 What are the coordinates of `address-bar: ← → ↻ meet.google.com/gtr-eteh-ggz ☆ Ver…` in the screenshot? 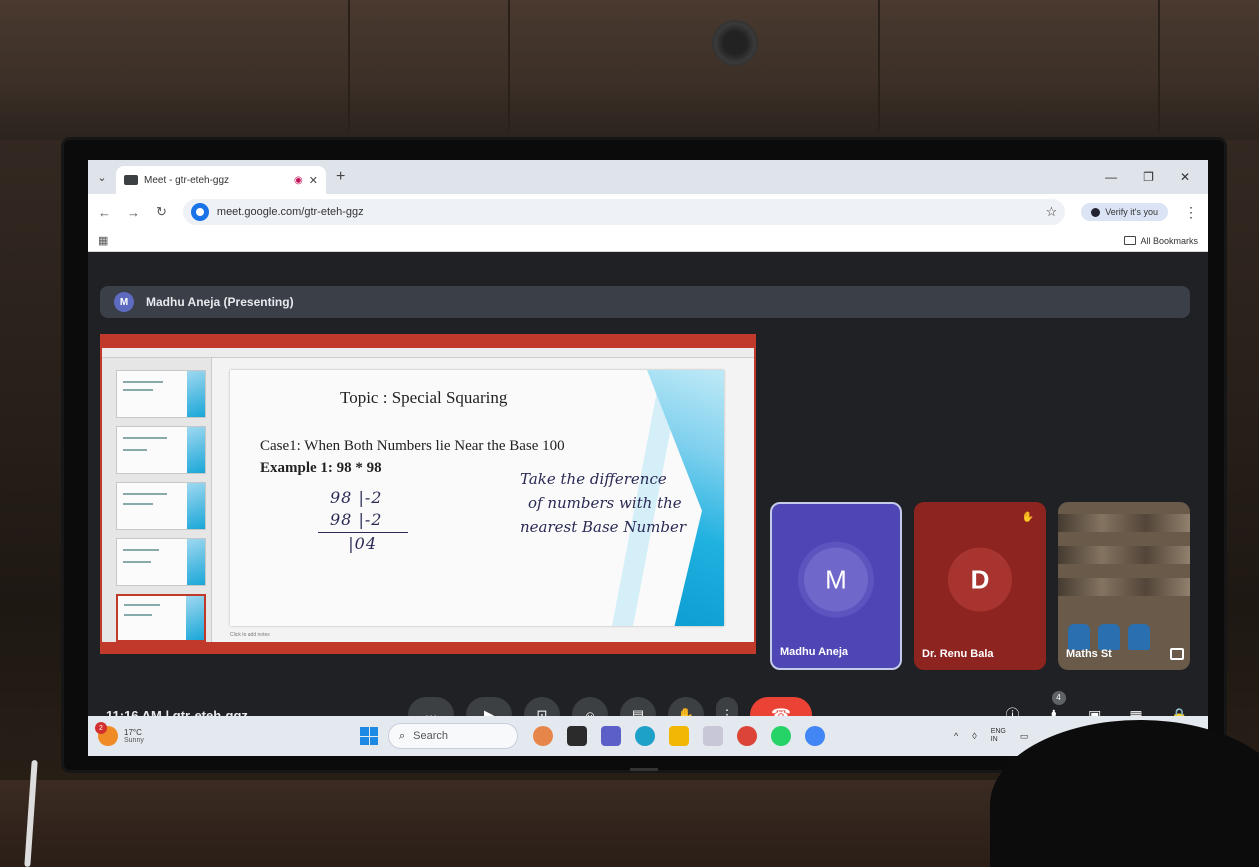 It's located at (648, 212).